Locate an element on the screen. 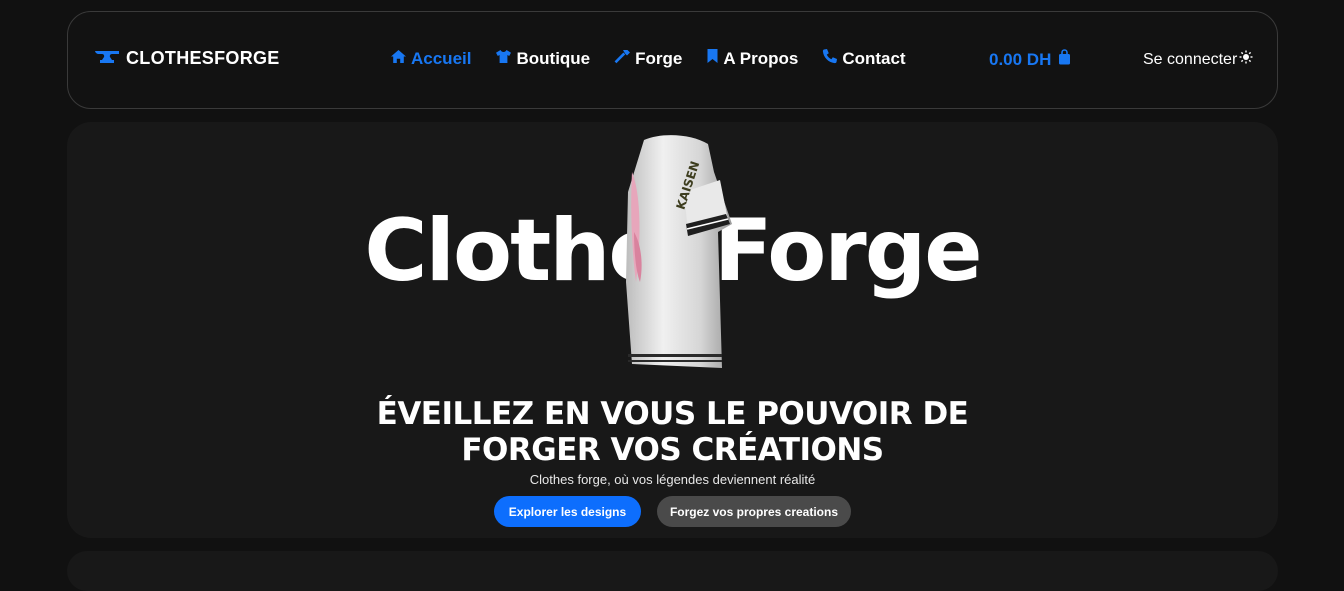 The height and width of the screenshot is (591, 1344). jersey-image: KAISEN is located at coordinates (682, 252).